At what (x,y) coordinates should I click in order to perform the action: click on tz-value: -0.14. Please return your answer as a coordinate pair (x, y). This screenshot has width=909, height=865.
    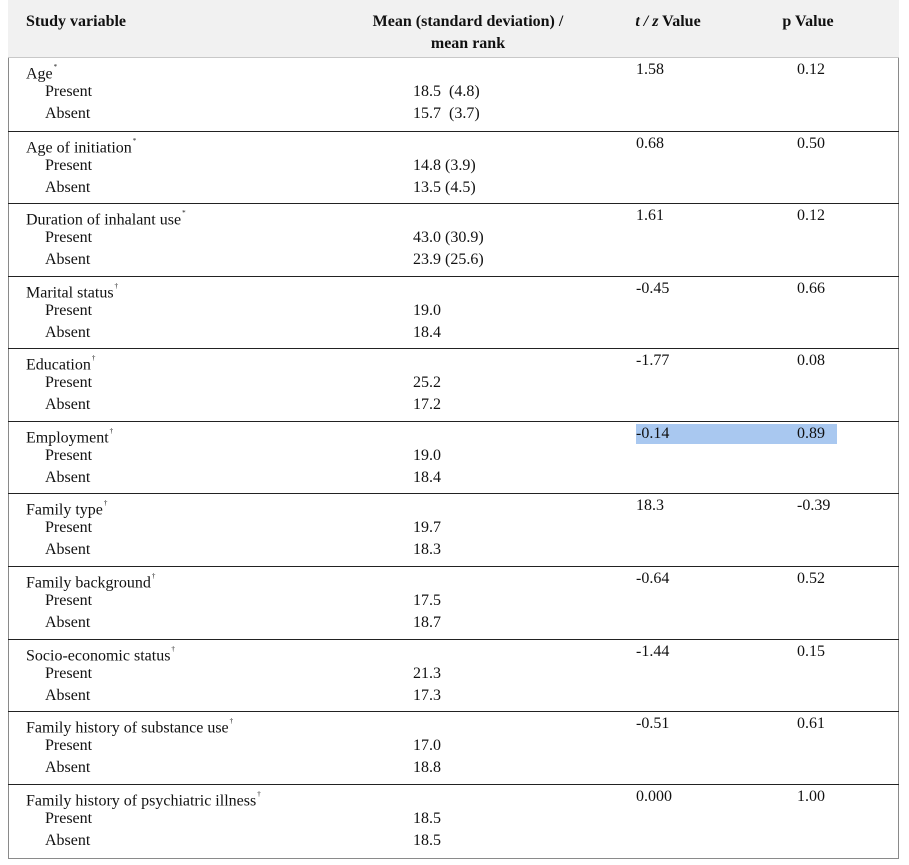
    Looking at the image, I should click on (707, 434).